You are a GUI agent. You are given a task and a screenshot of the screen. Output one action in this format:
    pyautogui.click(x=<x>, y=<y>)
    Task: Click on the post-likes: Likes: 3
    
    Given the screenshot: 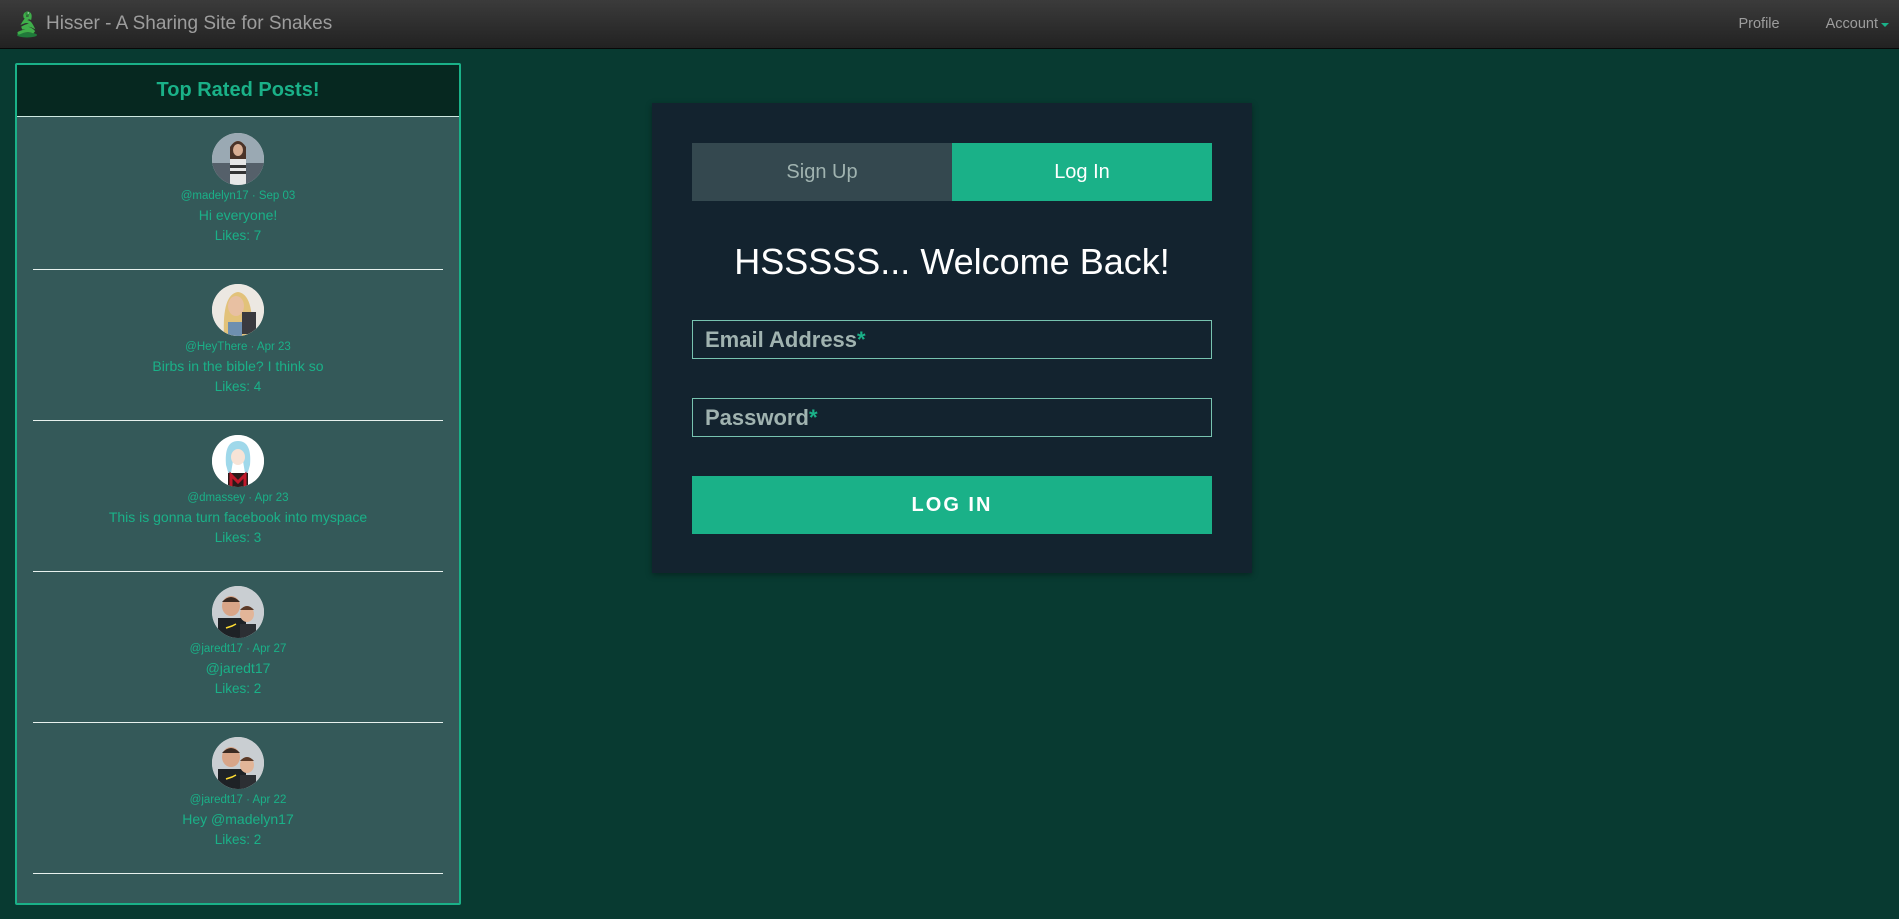 What is the action you would take?
    pyautogui.click(x=238, y=537)
    